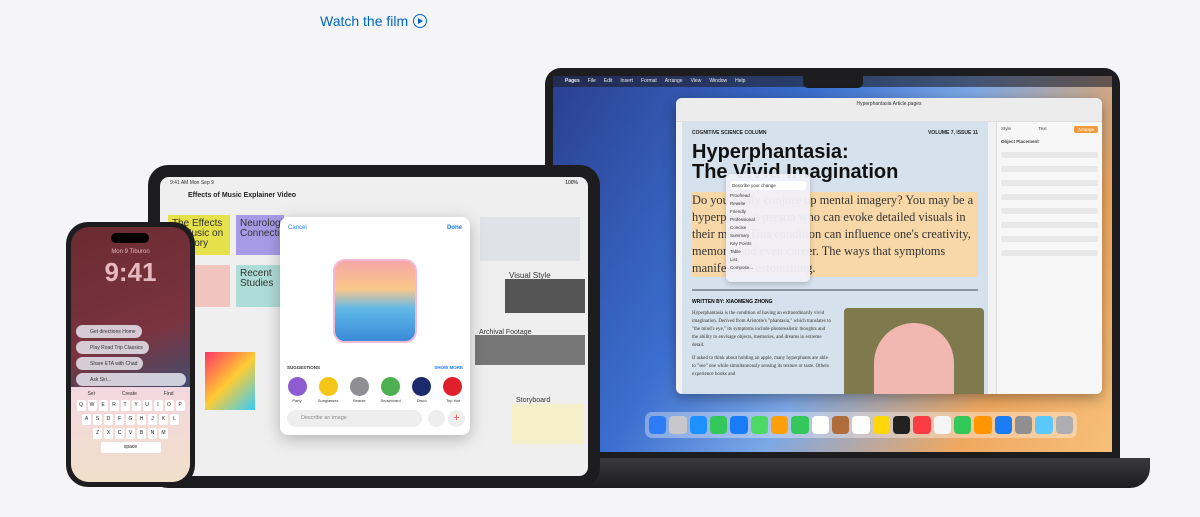 The height and width of the screenshot is (517, 1200). Describe the element at coordinates (108, 419) in the screenshot. I see `key: D` at that location.